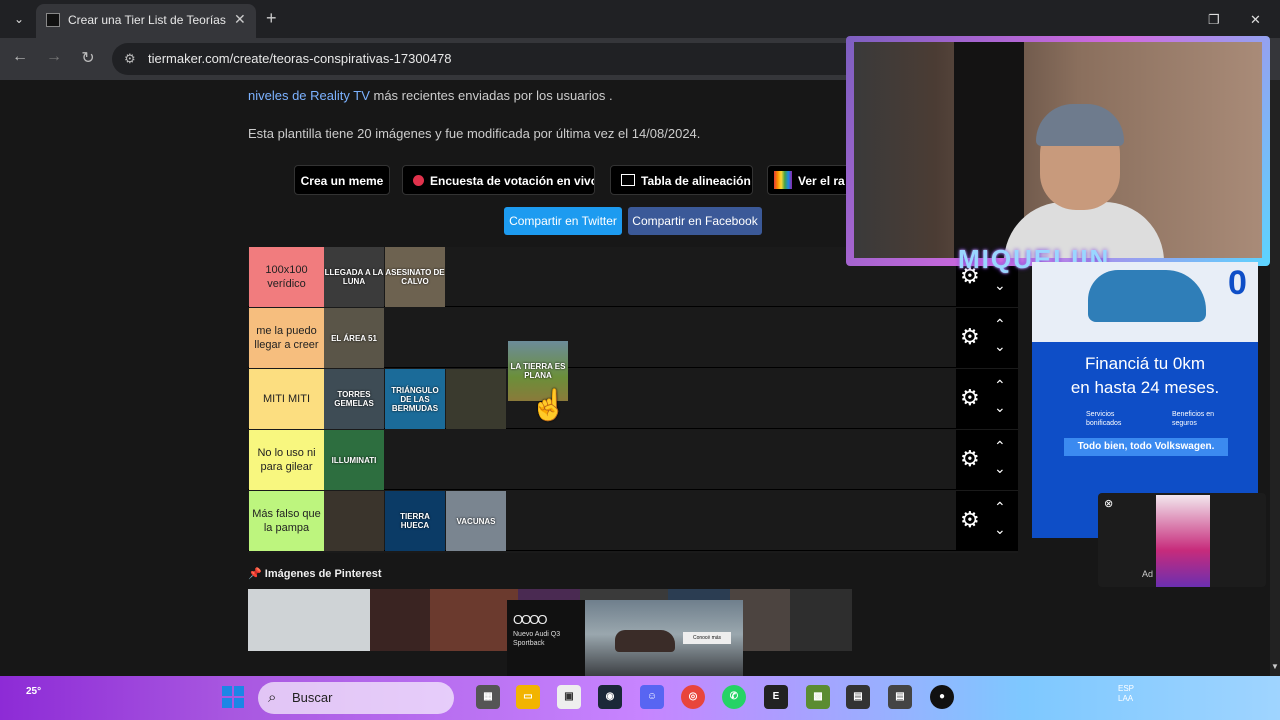 This screenshot has width=1280, height=720. What do you see at coordinates (942, 697) in the screenshot?
I see `obs-icon: ●` at bounding box center [942, 697].